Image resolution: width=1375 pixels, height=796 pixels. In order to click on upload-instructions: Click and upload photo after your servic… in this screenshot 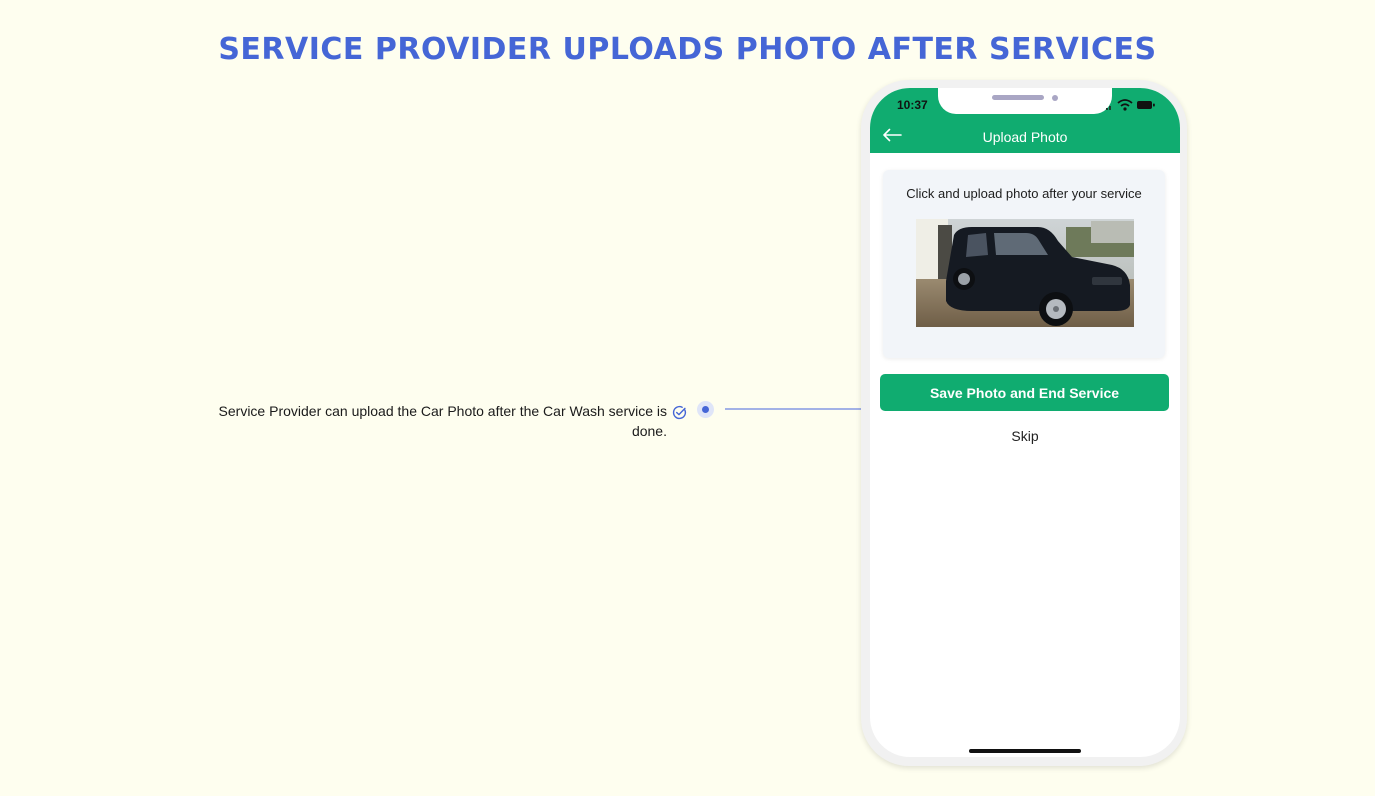, I will do `click(1024, 193)`.